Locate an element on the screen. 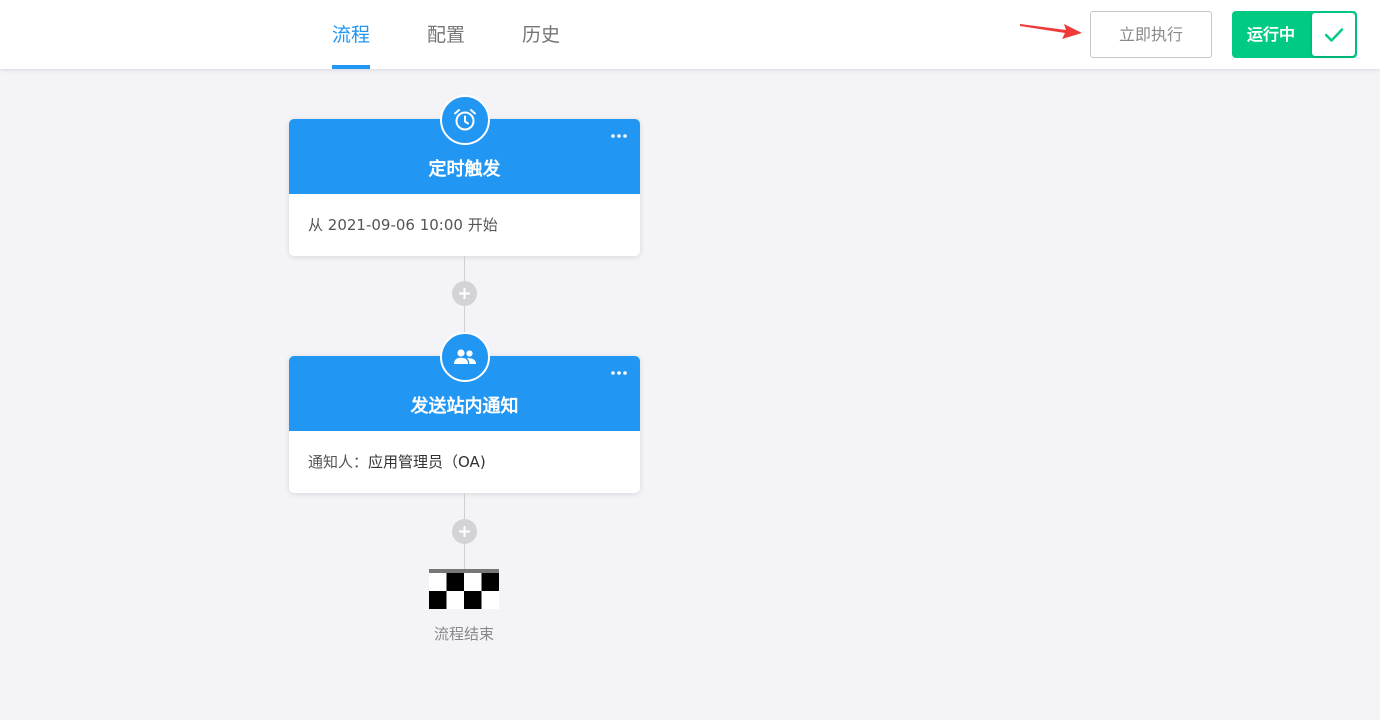 This screenshot has width=1380, height=720. alarm-clock-icon is located at coordinates (465, 120).